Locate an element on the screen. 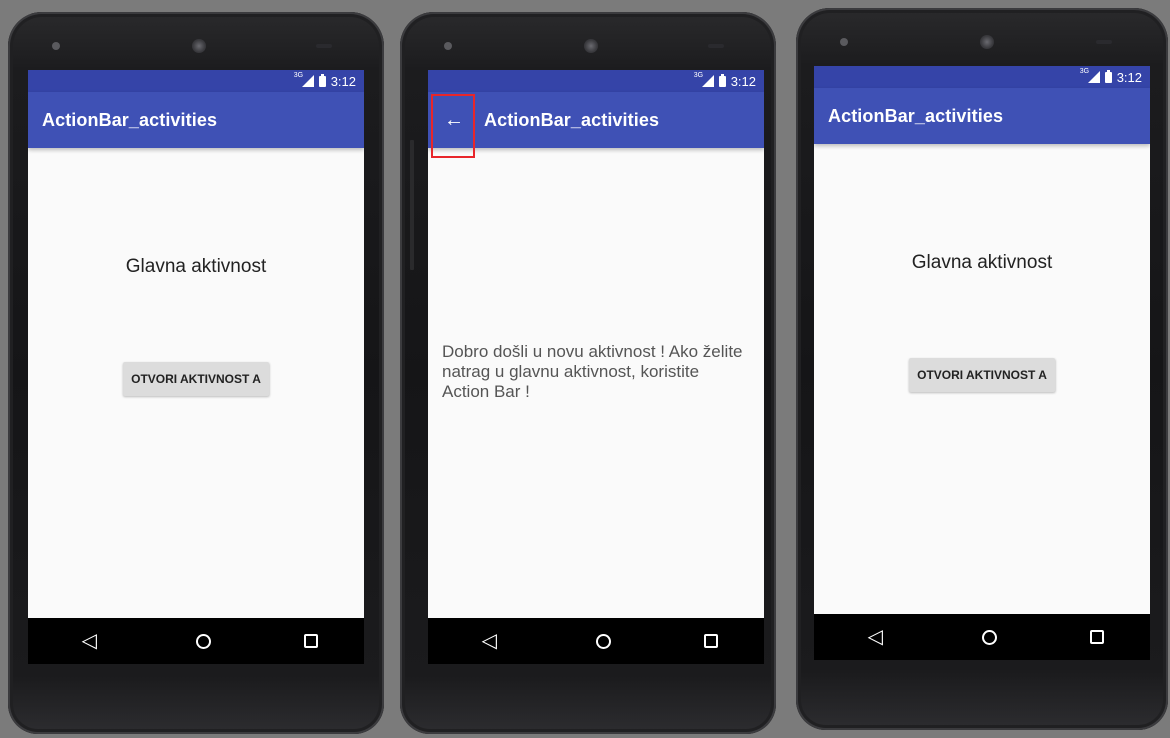  back-button-highlight is located at coordinates (453, 126).